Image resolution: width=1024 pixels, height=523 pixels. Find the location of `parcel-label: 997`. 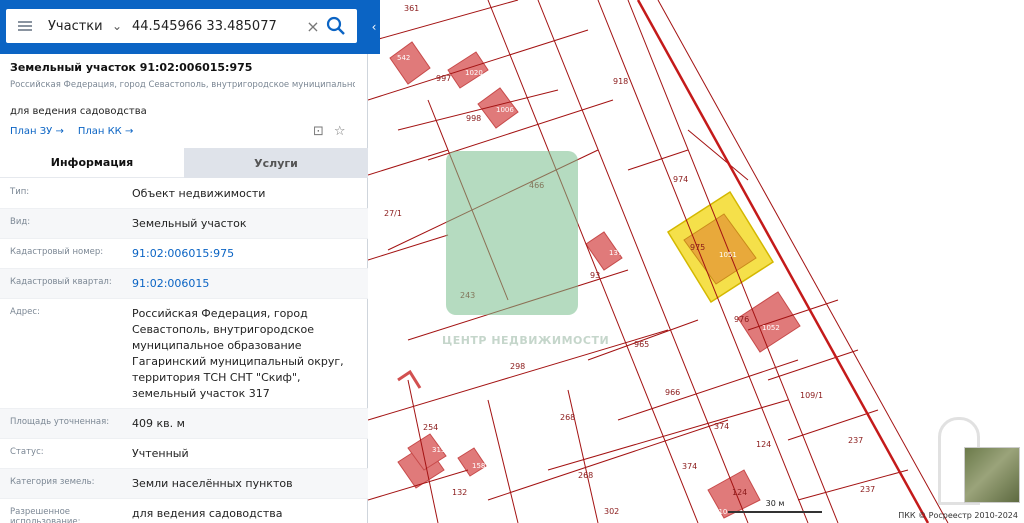

parcel-label: 997 is located at coordinates (443, 78).